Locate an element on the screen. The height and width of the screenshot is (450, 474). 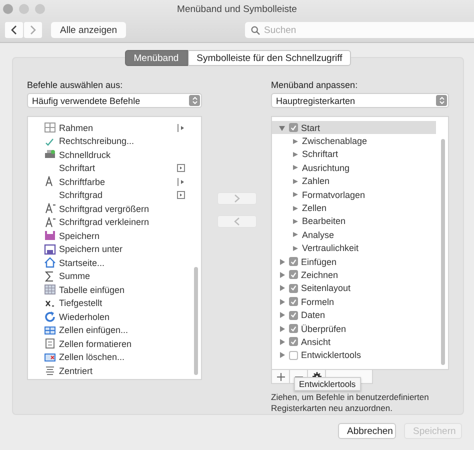
tree-item: Entwicklertools is located at coordinates (354, 355).